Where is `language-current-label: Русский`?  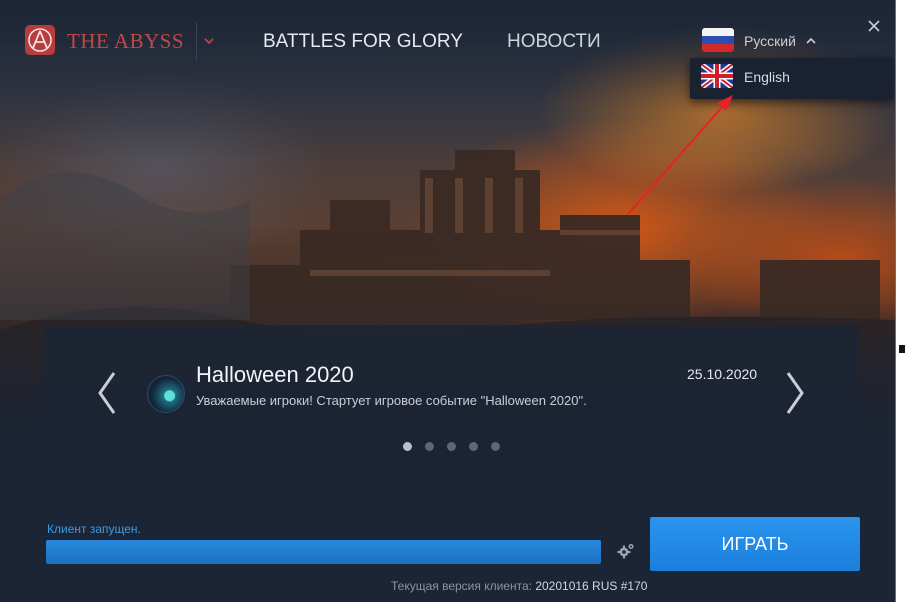 language-current-label: Русский is located at coordinates (770, 41).